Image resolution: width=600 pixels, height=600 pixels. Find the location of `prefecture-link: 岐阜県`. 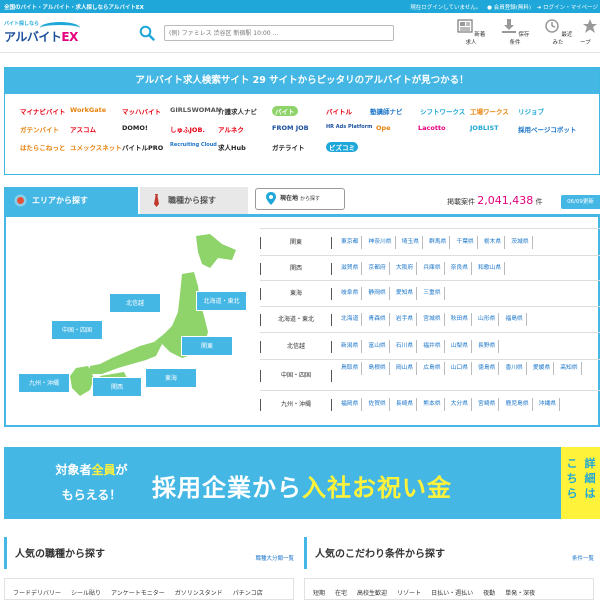

prefecture-link: 岐阜県 is located at coordinates (350, 293).